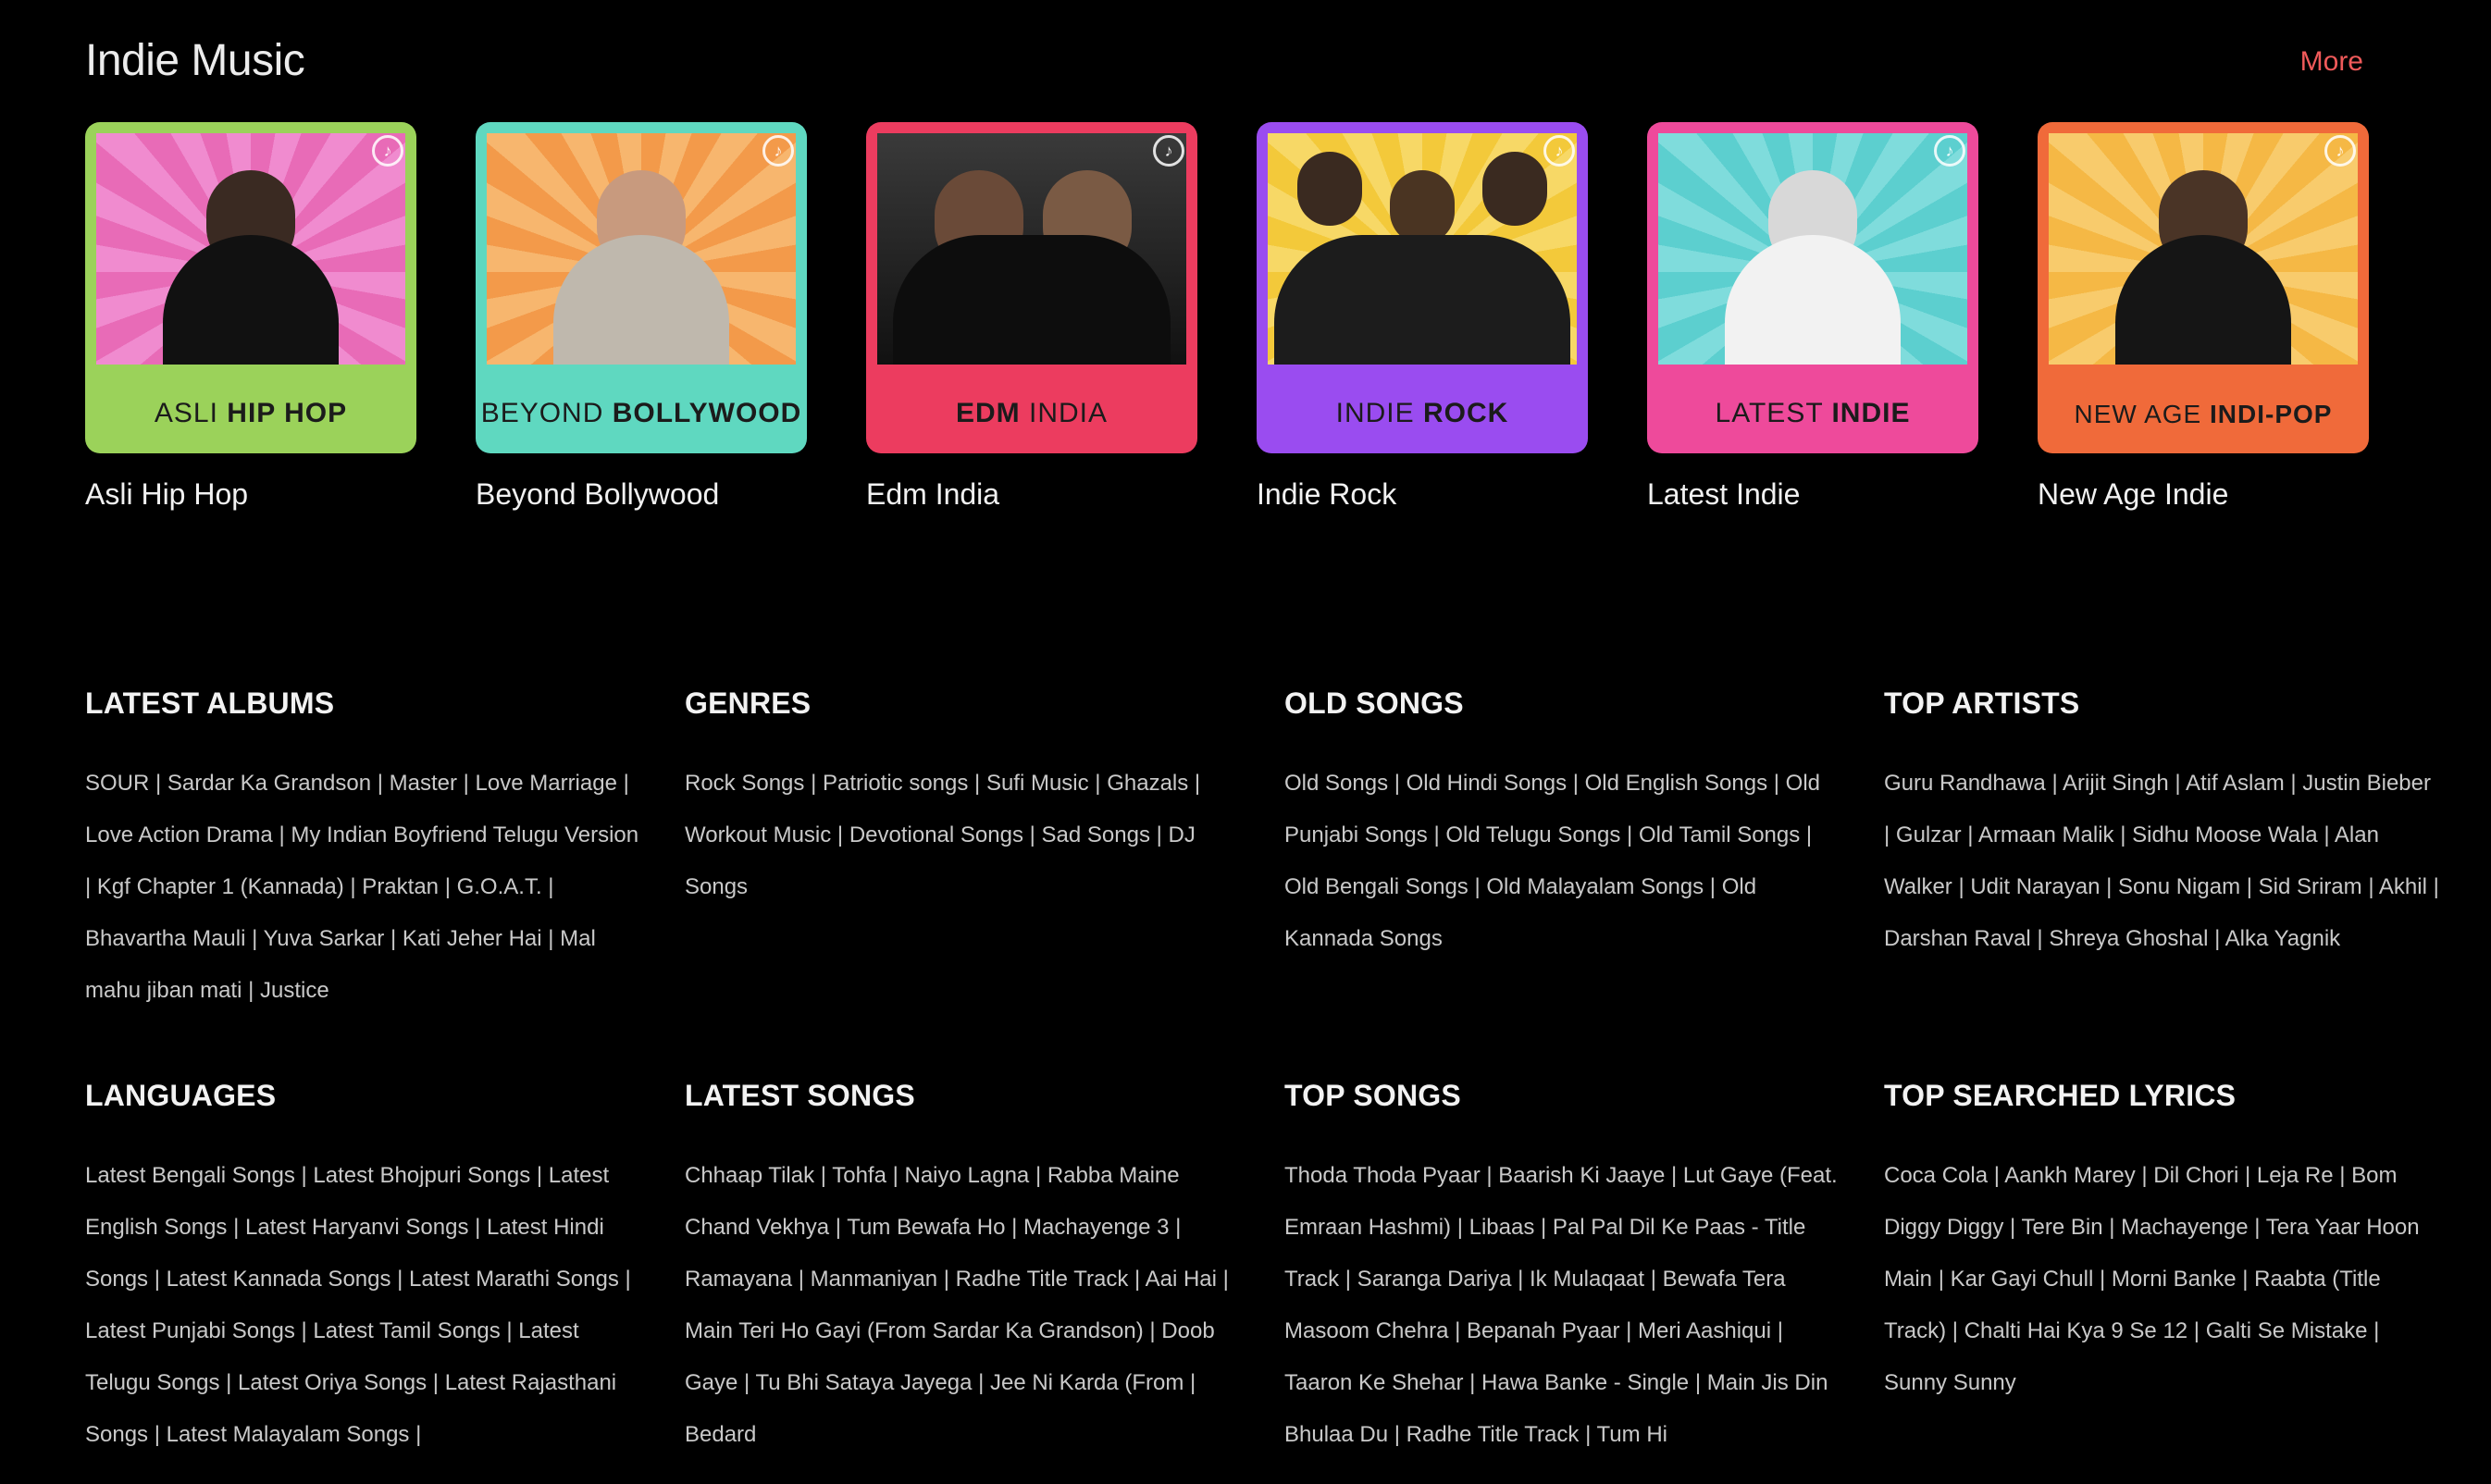  Describe the element at coordinates (1723, 494) in the screenshot. I see `playlist-title: Latest Indie` at that location.